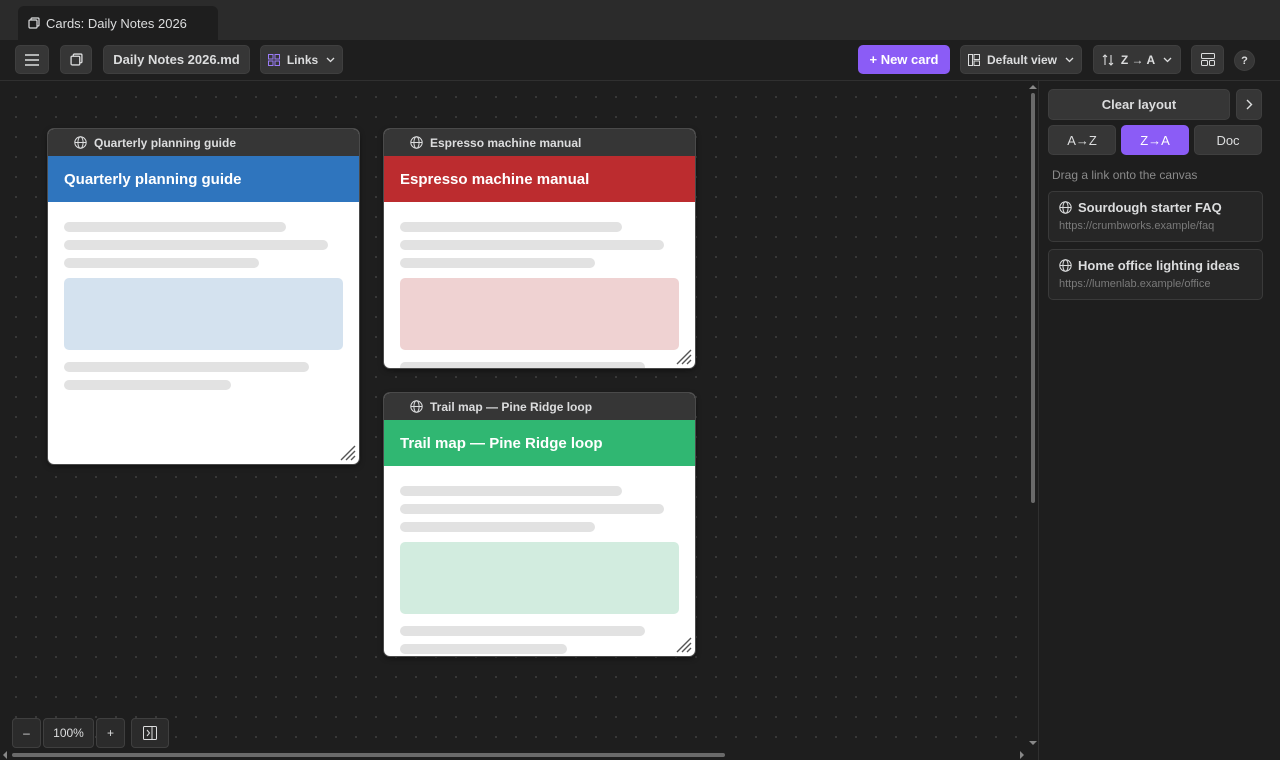  I want to click on tab-title: Cards: Daily Notes 2026, so click(116, 23).